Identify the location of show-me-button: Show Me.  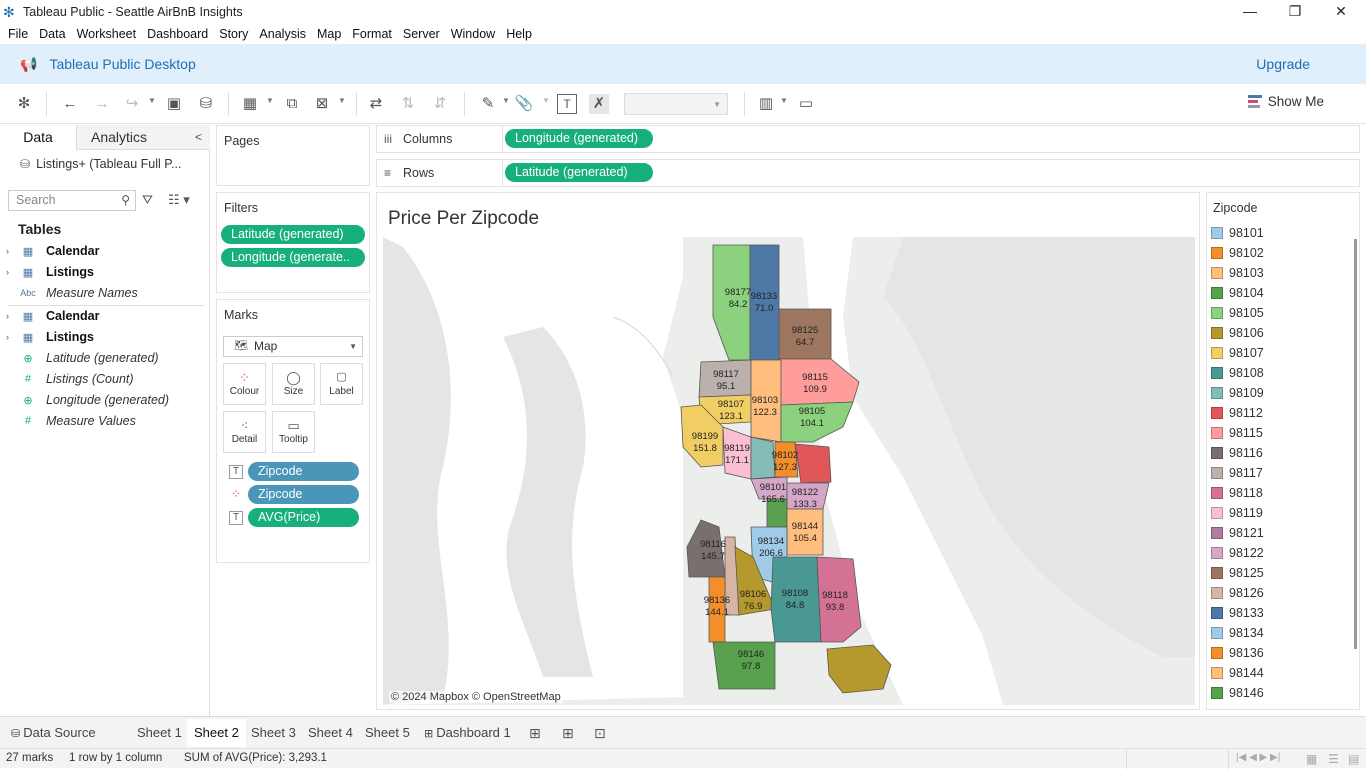
(1285, 101).